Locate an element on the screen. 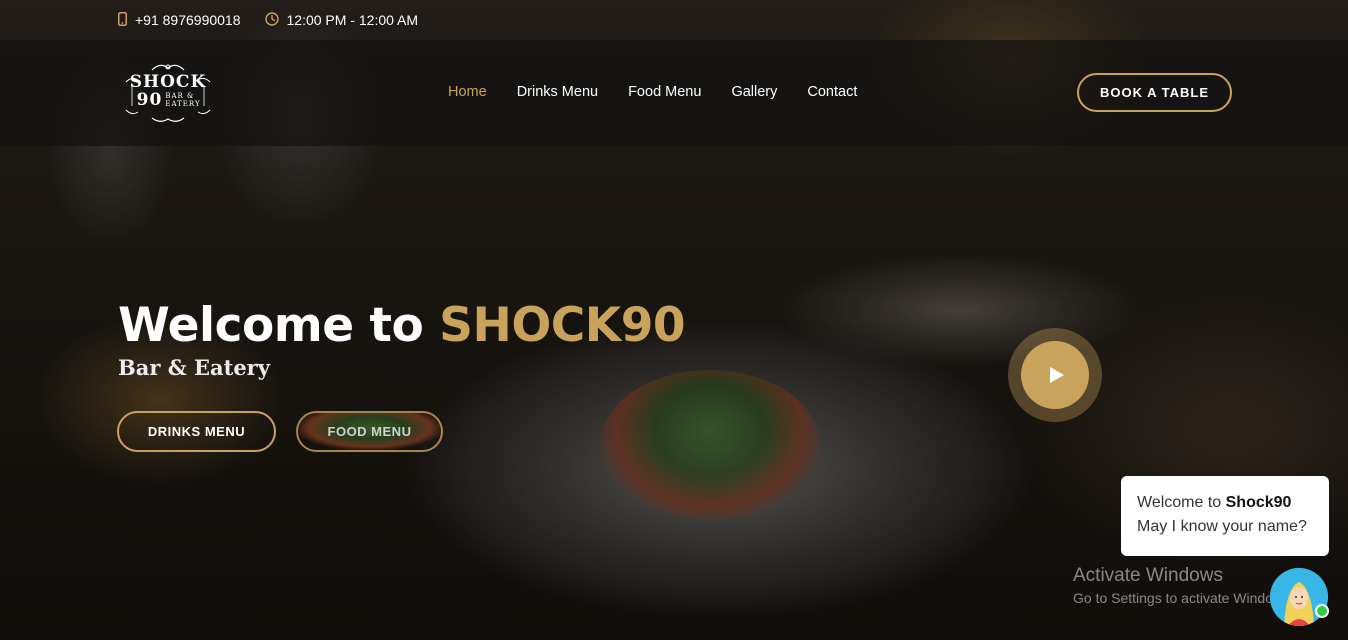  video-play-button is located at coordinates (1055, 375).